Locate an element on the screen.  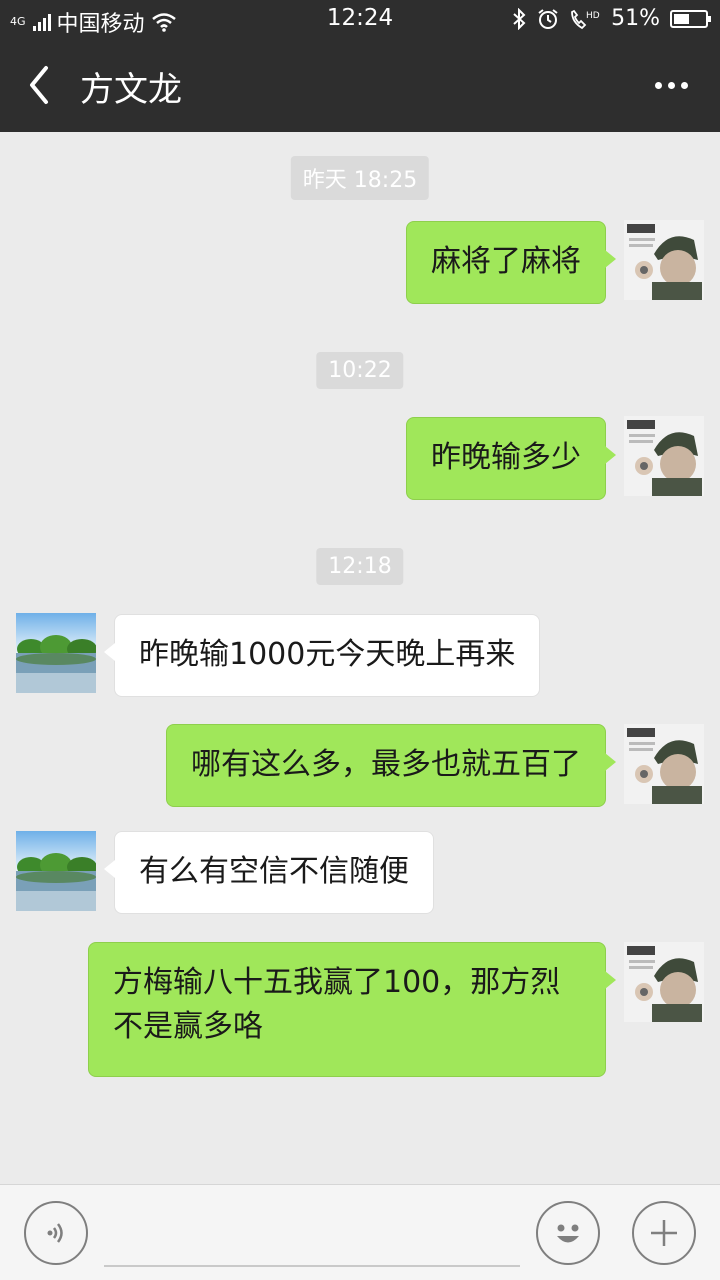
message-bubble-sent: 方梅输八十五我赢了100，那方烈不是赢多咯 is located at coordinates (352, 1009).